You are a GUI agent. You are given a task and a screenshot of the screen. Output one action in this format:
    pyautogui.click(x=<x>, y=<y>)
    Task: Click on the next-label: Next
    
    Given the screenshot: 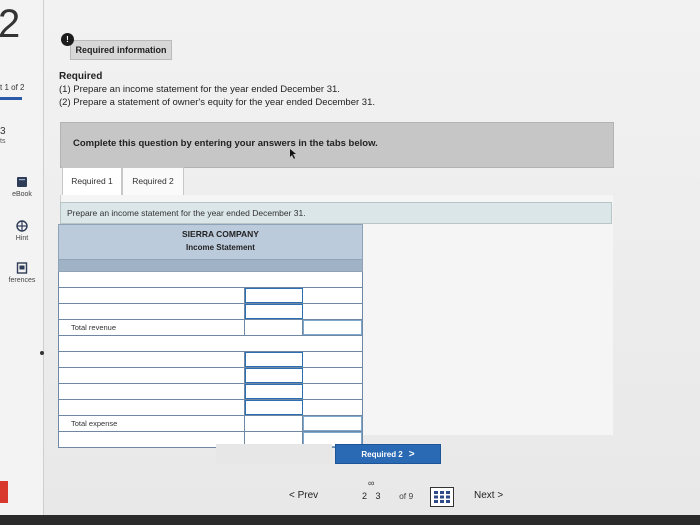 What is the action you would take?
    pyautogui.click(x=484, y=495)
    